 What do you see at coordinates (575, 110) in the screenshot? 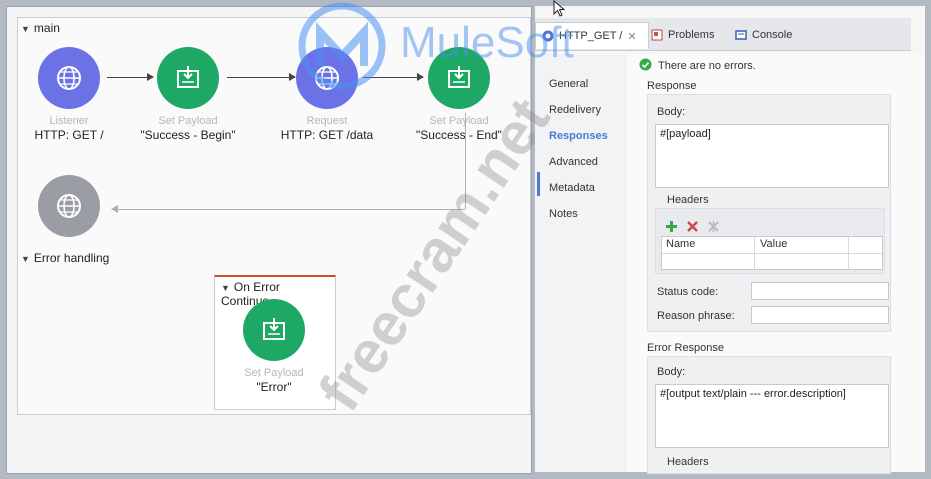
I see `nav-redelivery: Redelivery` at bounding box center [575, 110].